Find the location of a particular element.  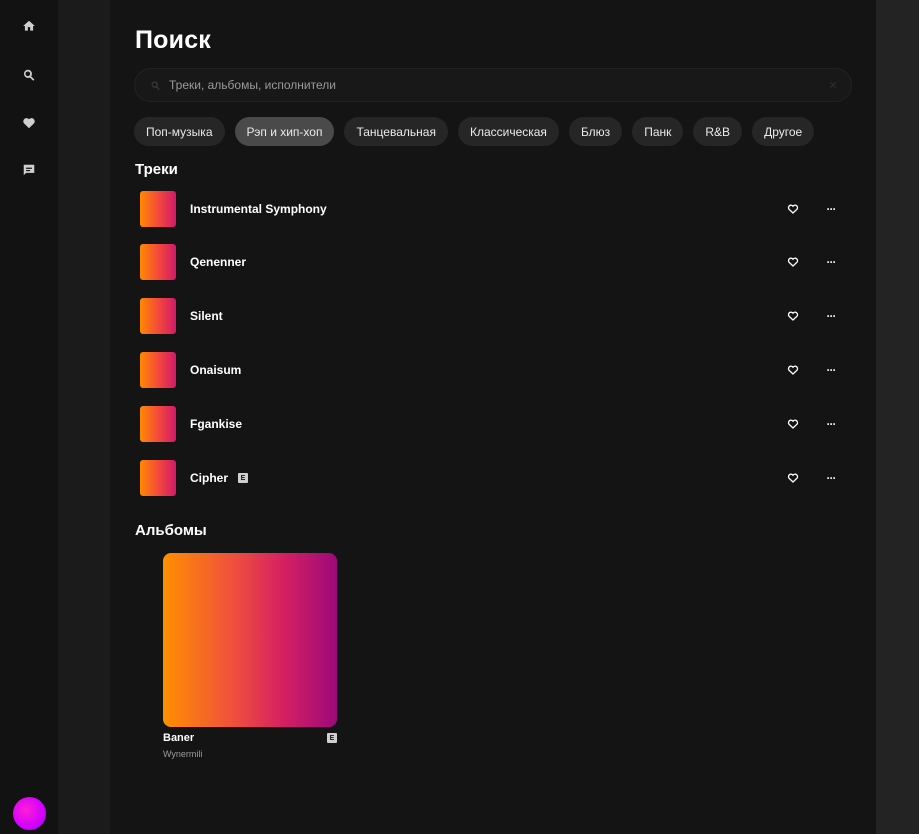

albums-section-title: Альбомы is located at coordinates (171, 530).